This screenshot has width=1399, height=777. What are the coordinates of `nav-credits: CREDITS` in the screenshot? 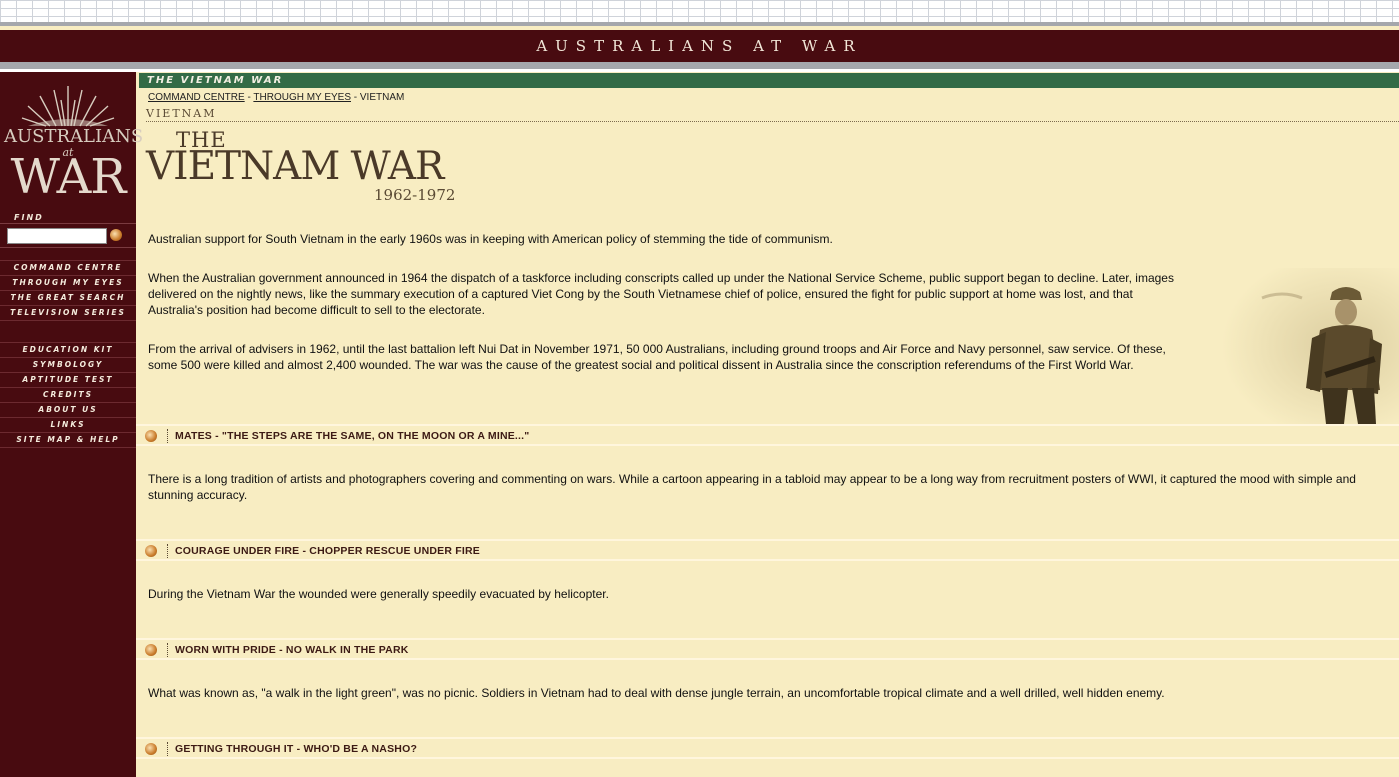 It's located at (68, 395).